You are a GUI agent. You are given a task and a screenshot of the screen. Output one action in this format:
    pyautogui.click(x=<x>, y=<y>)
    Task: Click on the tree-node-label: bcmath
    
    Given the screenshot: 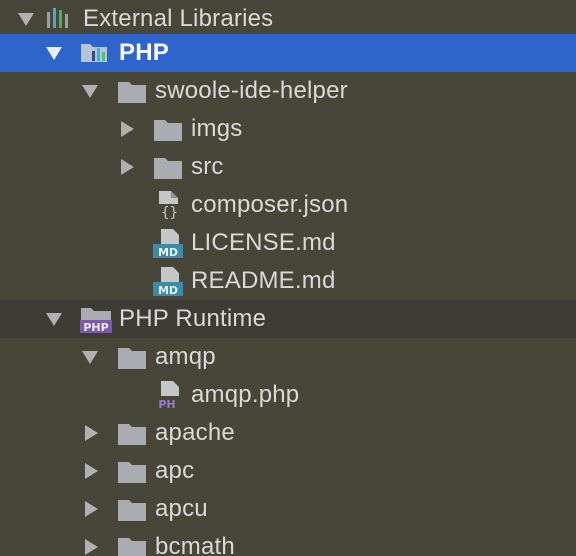 What is the action you would take?
    pyautogui.click(x=195, y=544)
    